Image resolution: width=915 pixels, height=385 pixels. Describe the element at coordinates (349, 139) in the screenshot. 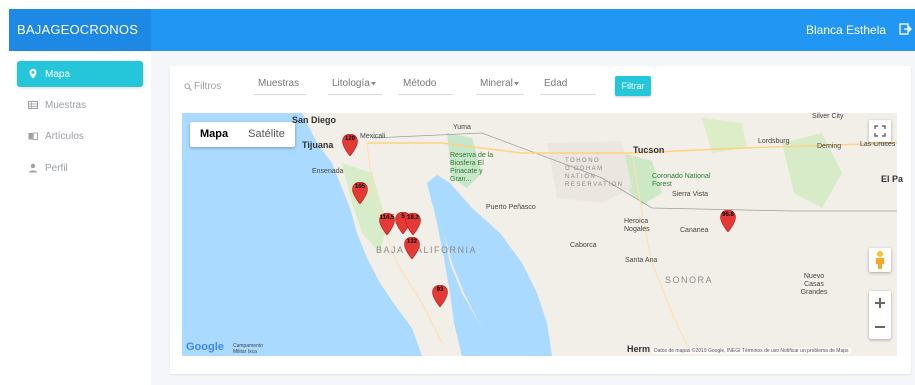

I see `marker-label: 120` at that location.